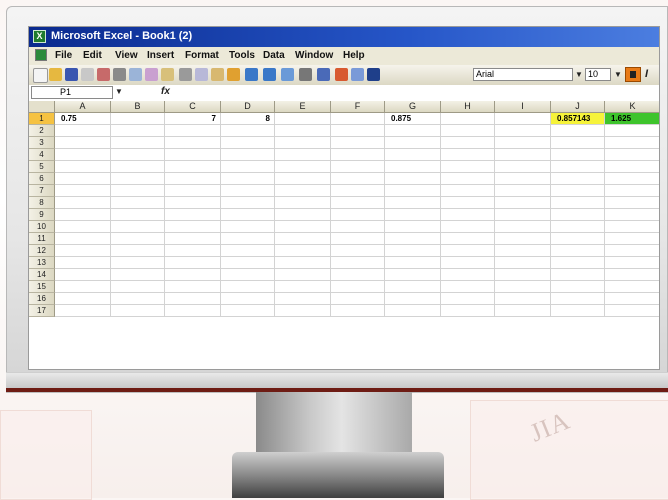 The width and height of the screenshot is (668, 500). Describe the element at coordinates (358, 287) in the screenshot. I see `cell-f15` at that location.